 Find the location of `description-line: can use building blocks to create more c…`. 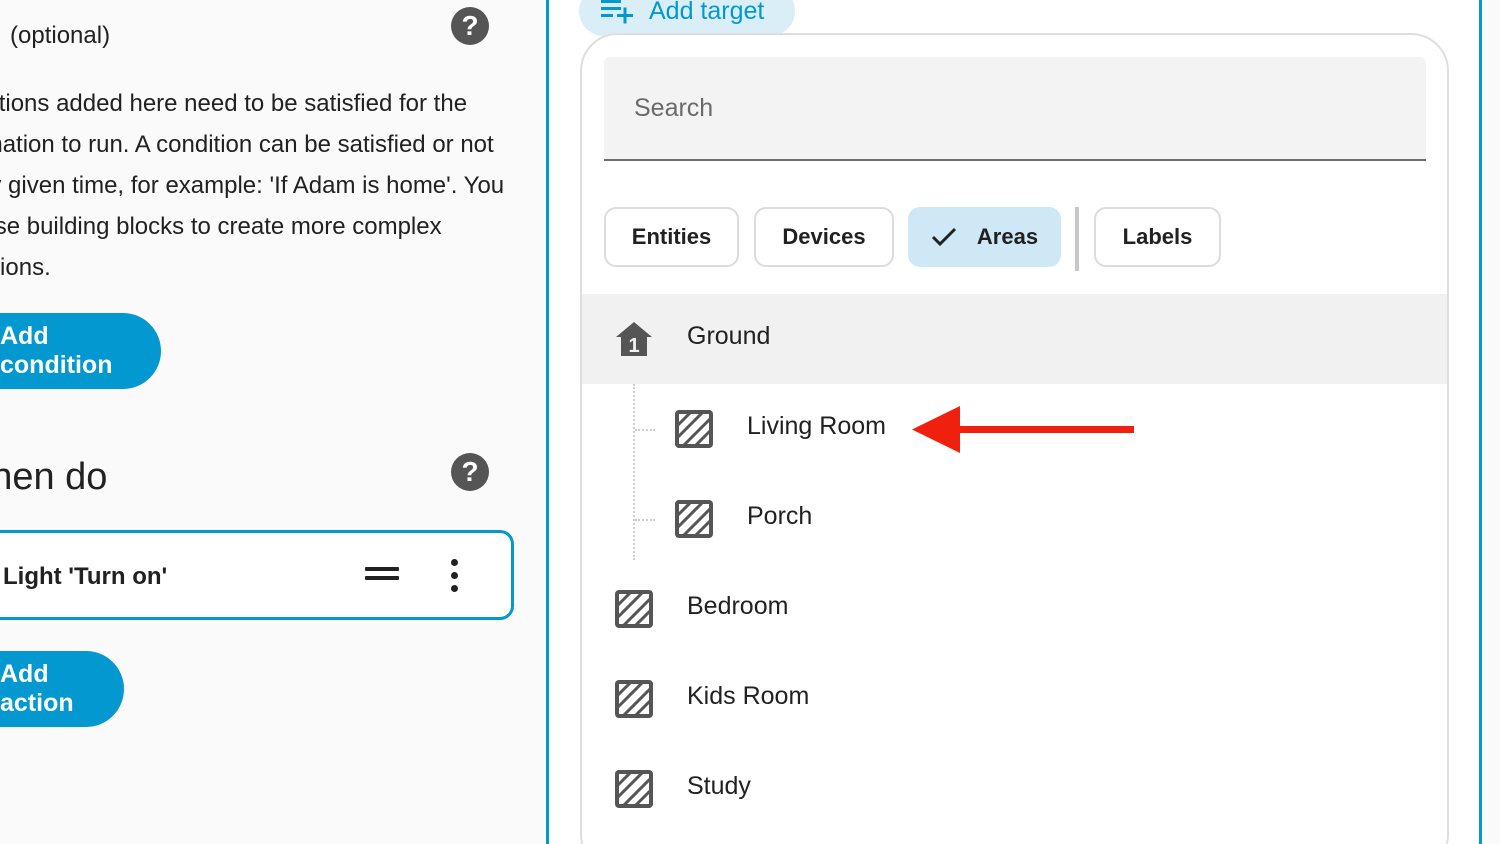

description-line: can use building blocks to create more c… is located at coordinates (221, 226).